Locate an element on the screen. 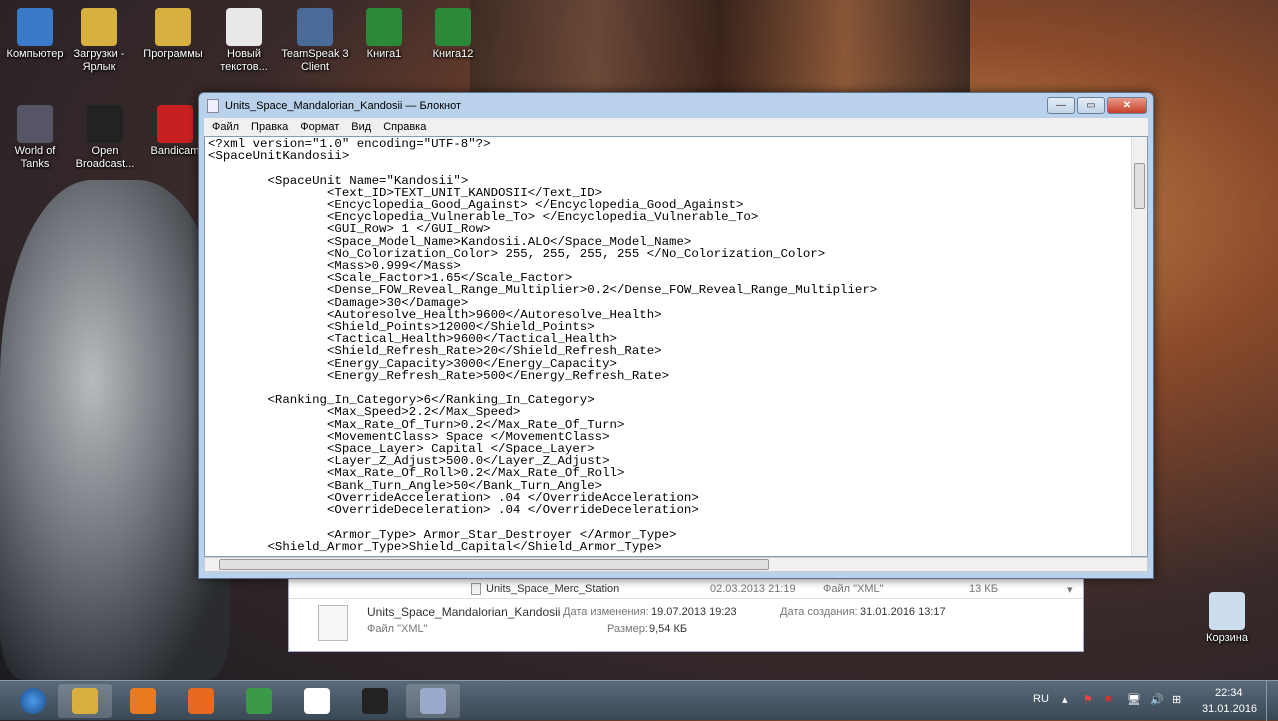 Image resolution: width=1278 pixels, height=721 pixels. desktop-icon: Компьютер is located at coordinates (35, 34).